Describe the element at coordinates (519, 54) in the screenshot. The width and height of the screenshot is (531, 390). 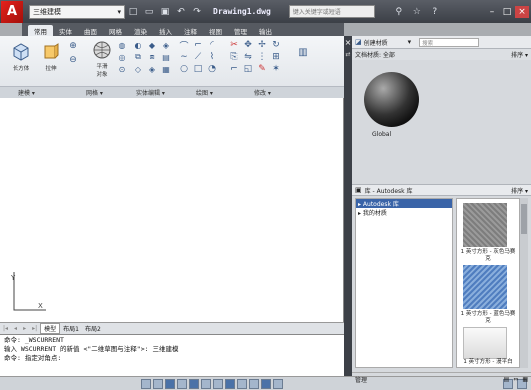
I see `palette-sort-button: 排序 ▾` at that location.